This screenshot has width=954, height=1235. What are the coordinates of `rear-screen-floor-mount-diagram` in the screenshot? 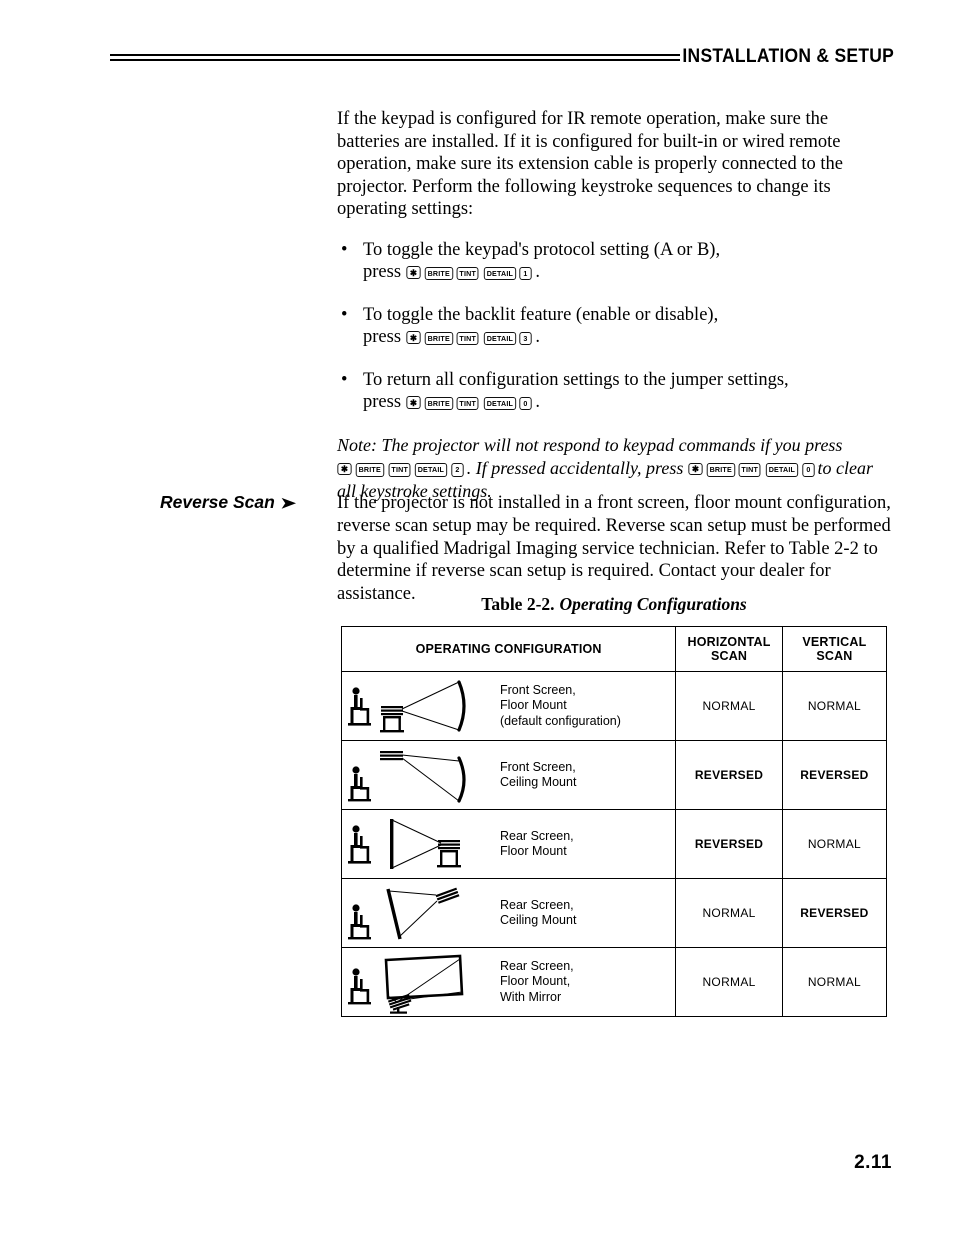 It's located at (417, 844).